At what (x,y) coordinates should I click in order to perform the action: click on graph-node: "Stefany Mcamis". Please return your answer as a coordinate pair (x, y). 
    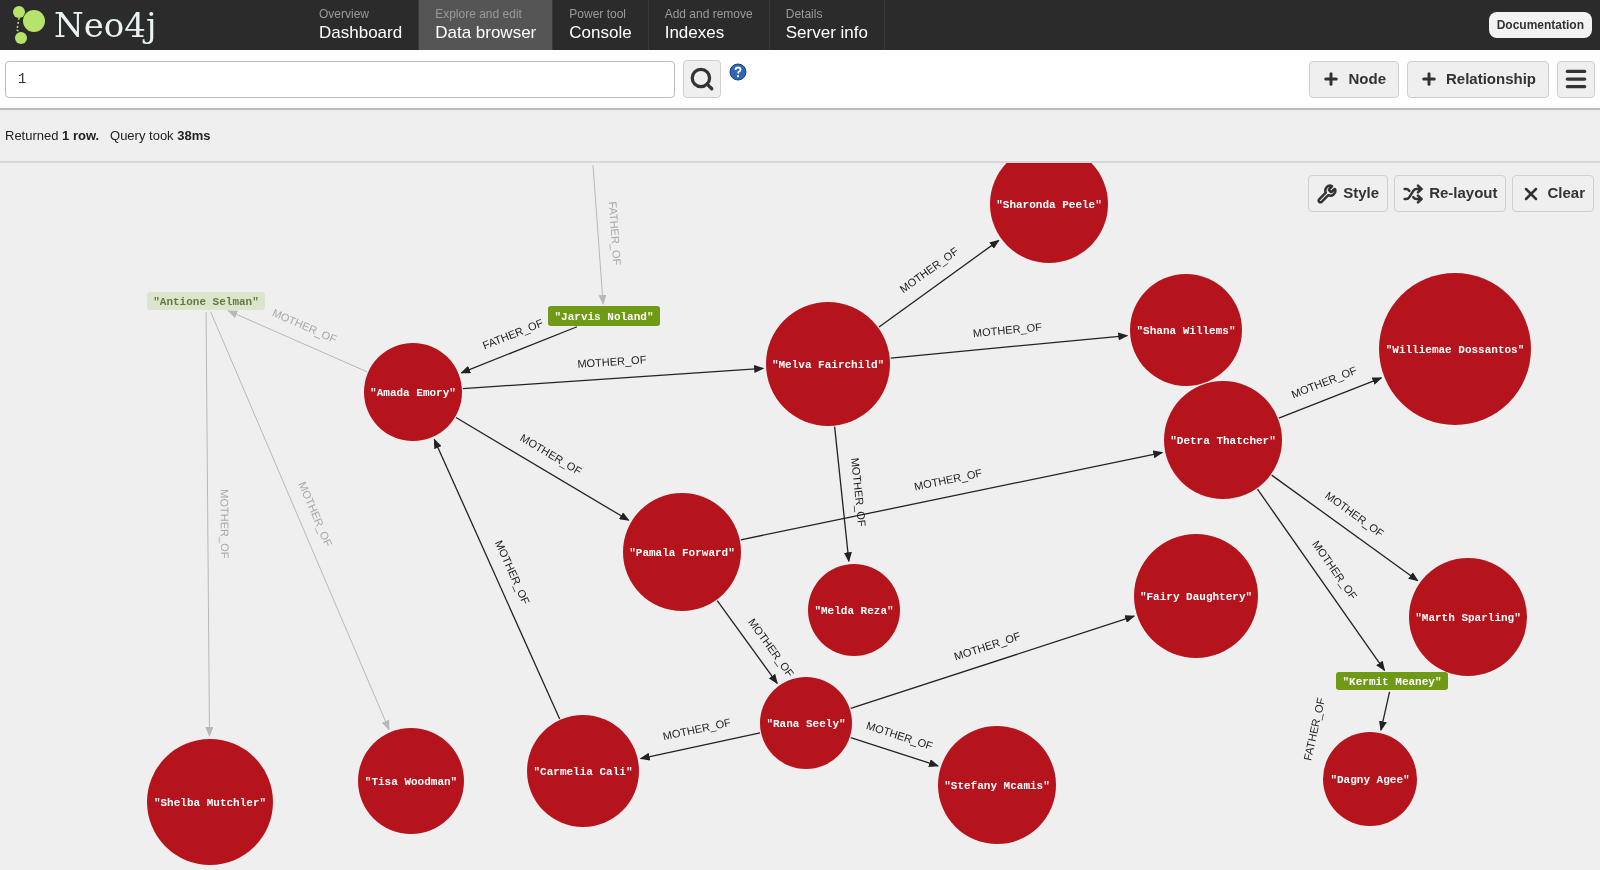
    Looking at the image, I should click on (997, 785).